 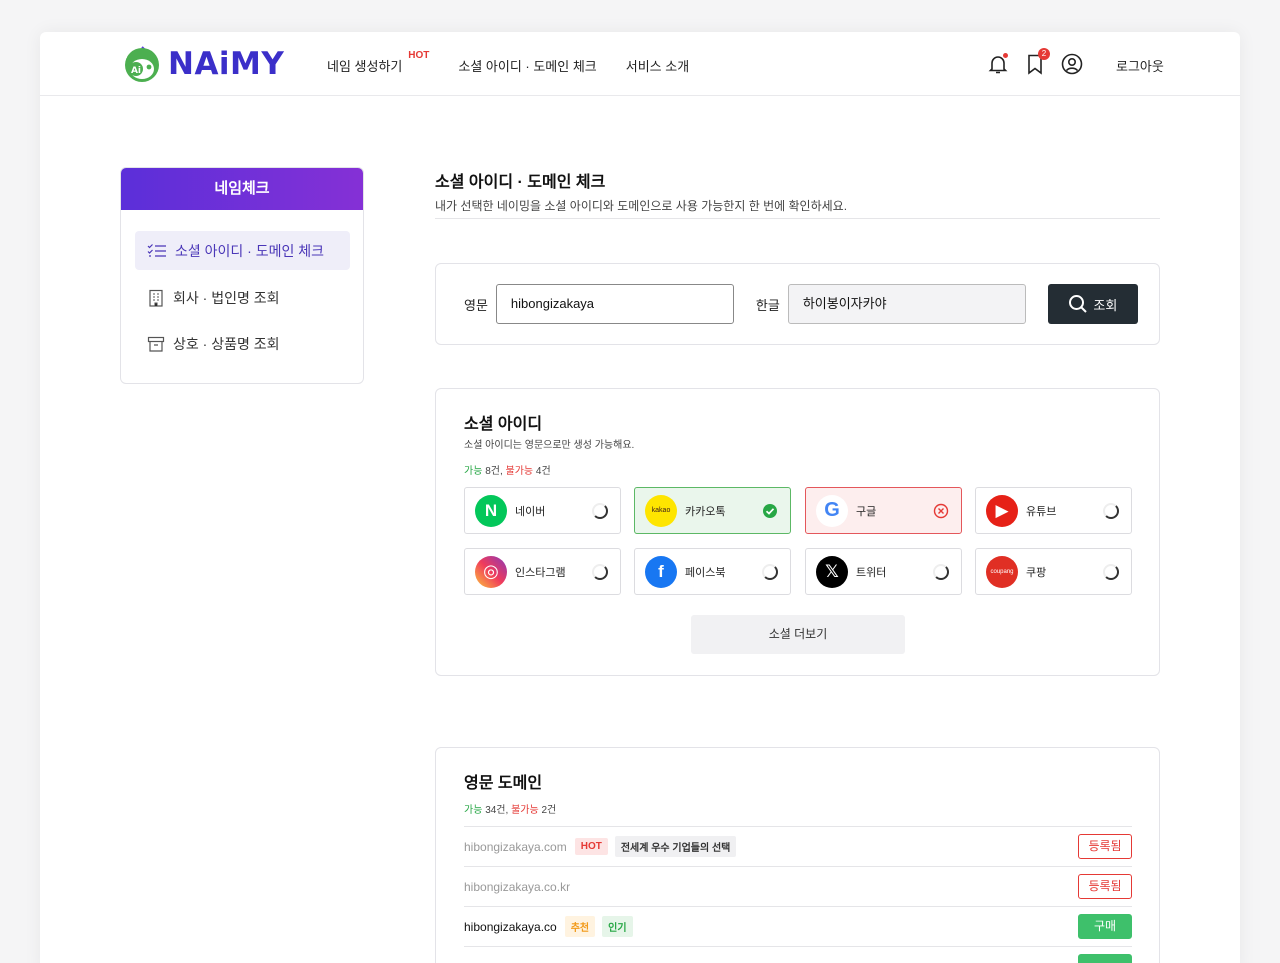 What do you see at coordinates (797, 218) in the screenshot?
I see `divider` at bounding box center [797, 218].